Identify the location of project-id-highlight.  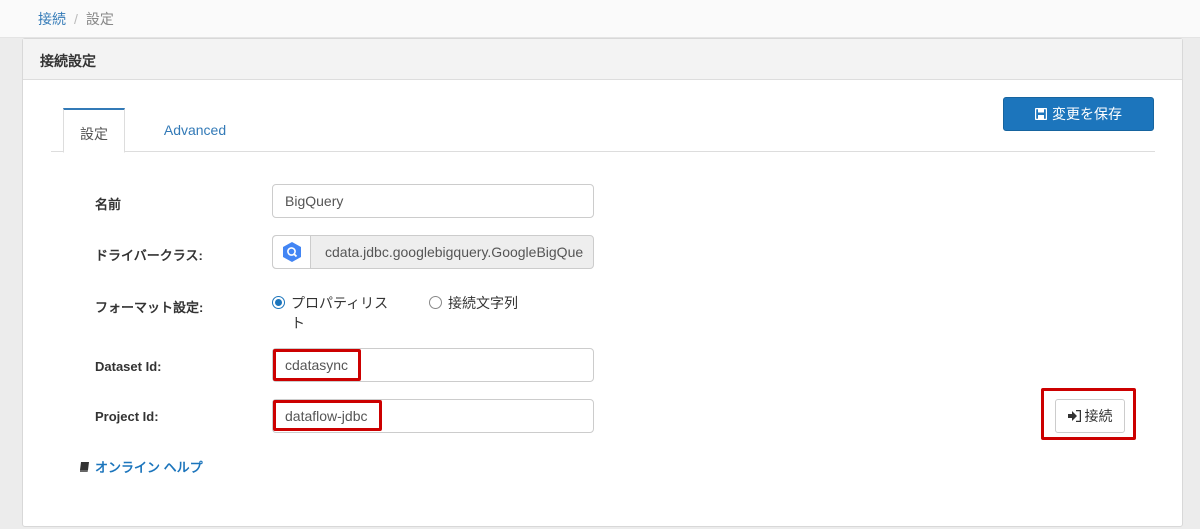
(327, 415).